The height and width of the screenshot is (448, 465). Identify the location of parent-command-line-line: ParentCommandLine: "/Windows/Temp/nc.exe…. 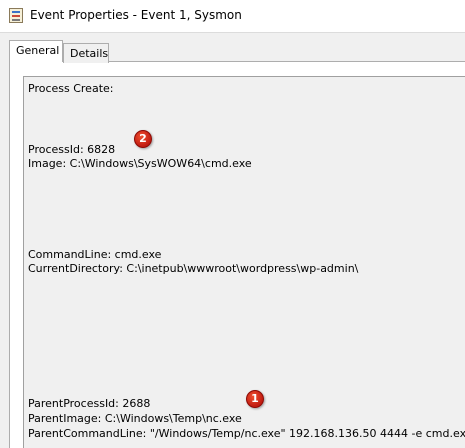
(246, 433).